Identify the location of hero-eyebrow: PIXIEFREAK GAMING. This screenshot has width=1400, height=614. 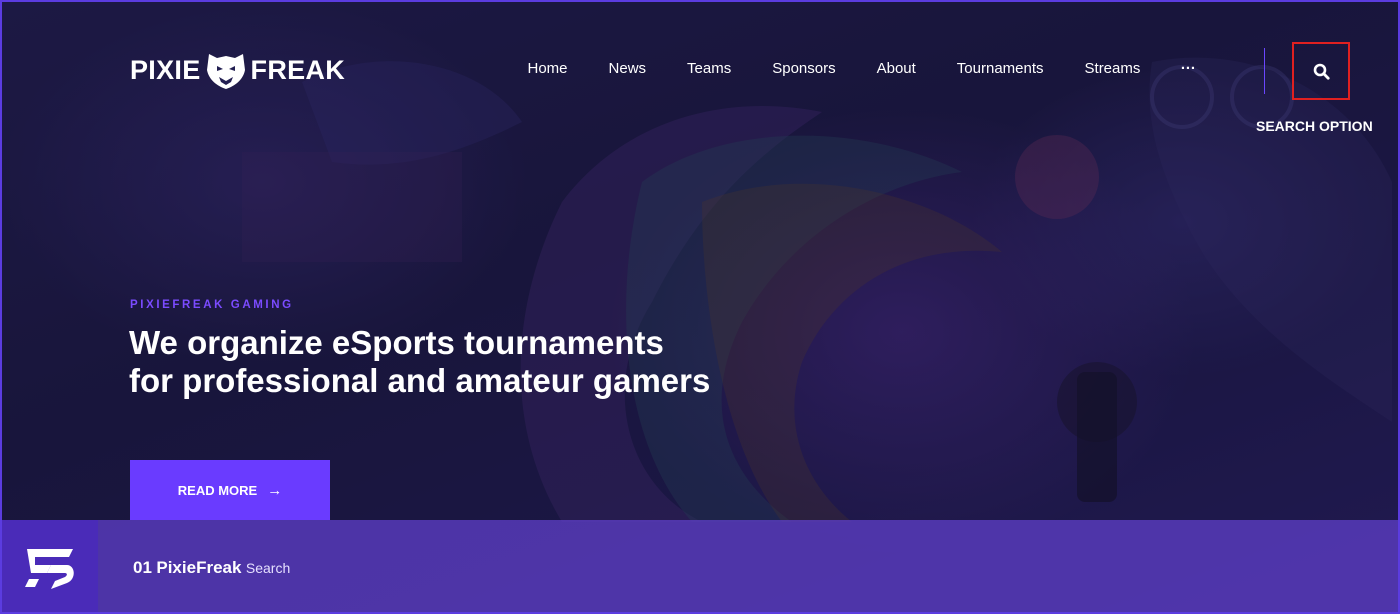
(212, 305).